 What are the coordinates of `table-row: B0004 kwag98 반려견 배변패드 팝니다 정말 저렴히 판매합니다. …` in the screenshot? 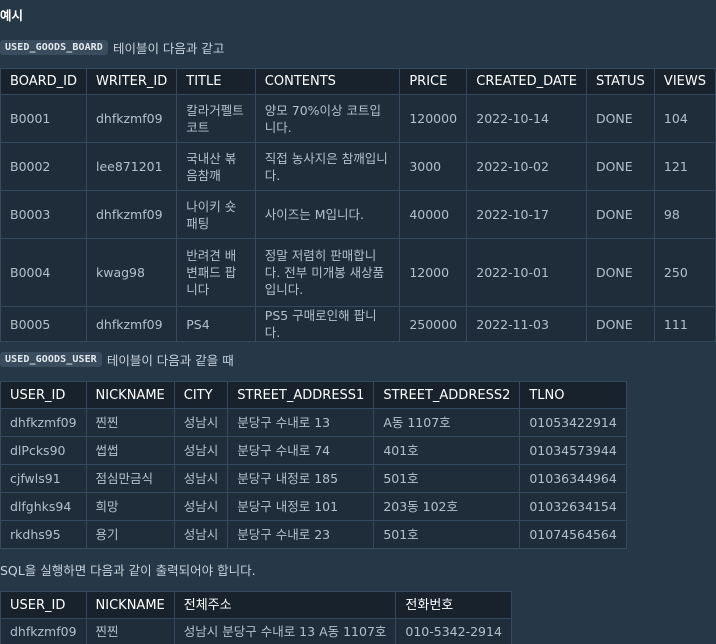 It's located at (358, 272).